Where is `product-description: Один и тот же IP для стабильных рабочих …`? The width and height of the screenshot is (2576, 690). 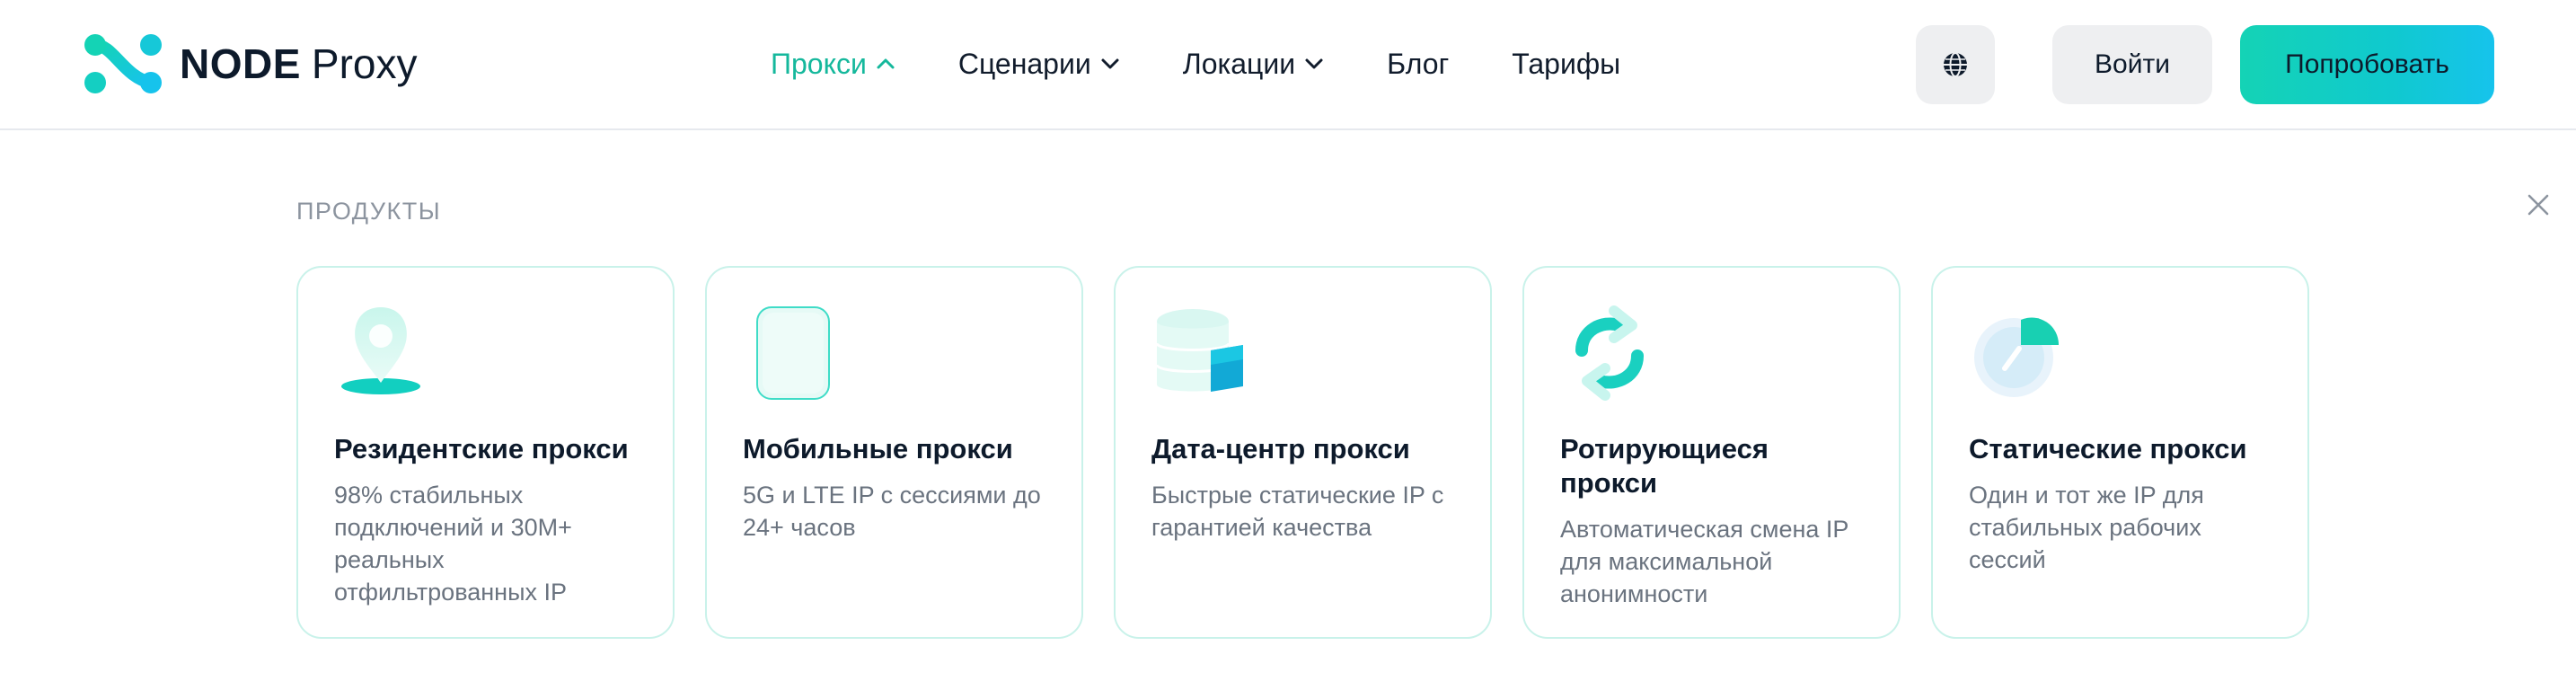
product-description: Один и тот же IP для стабильных рабочих … is located at coordinates (2086, 527).